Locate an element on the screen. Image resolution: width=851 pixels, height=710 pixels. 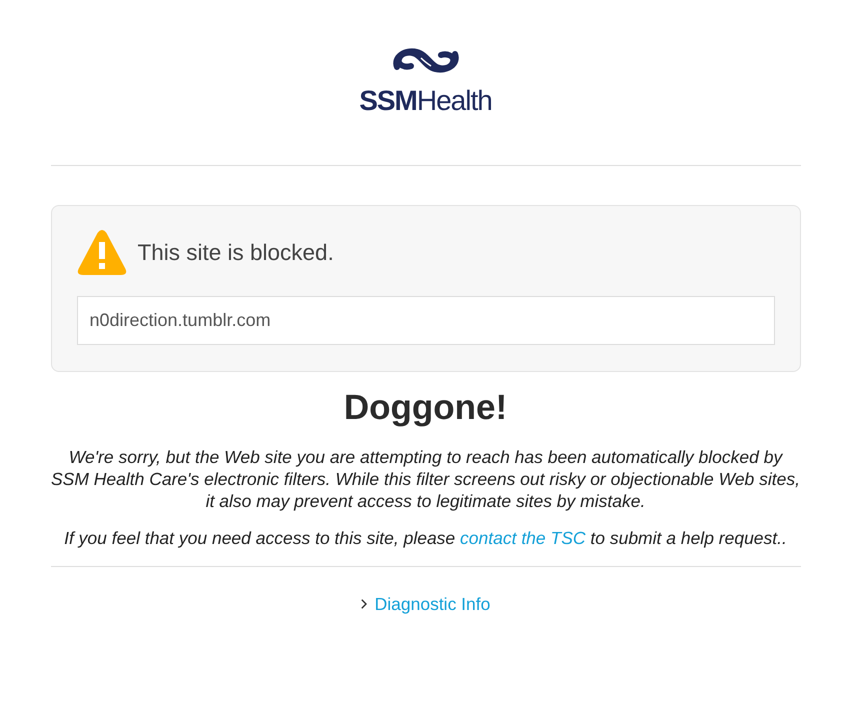
diagnostic-info-toggle: Diagnostic Info is located at coordinates (425, 604).